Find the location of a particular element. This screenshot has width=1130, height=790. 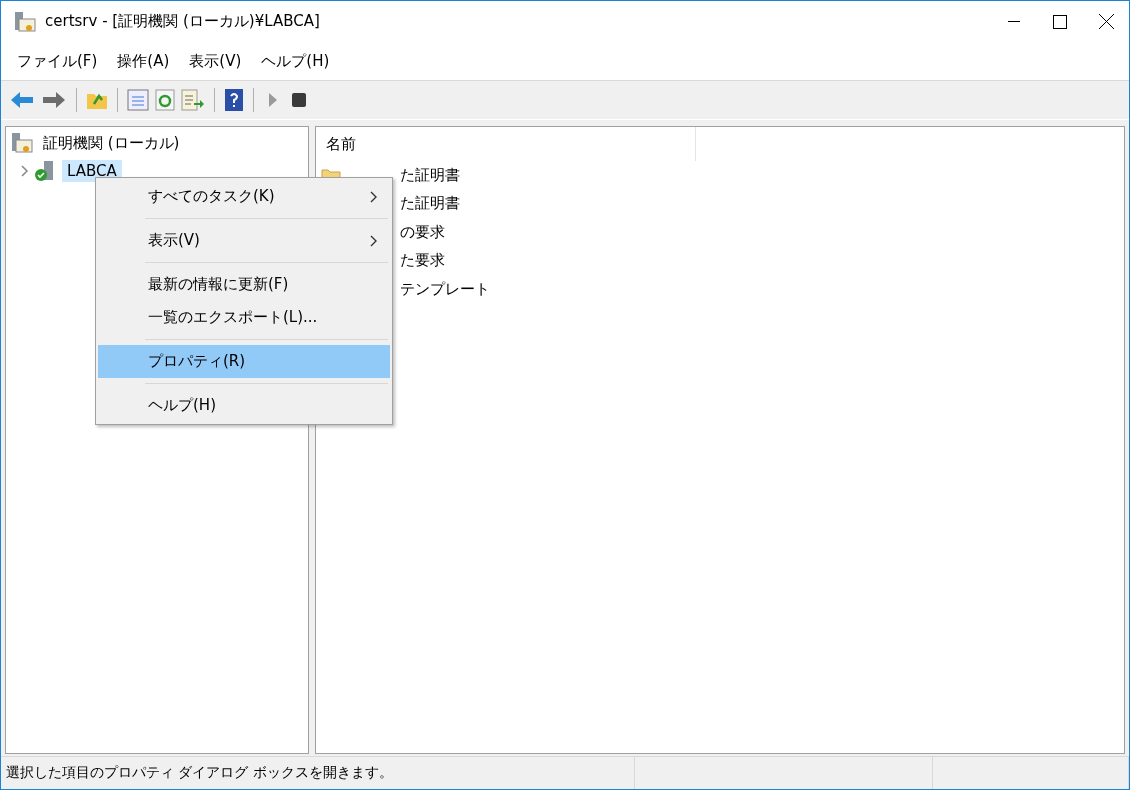

context-menu-item: 表示(V) is located at coordinates (244, 240).